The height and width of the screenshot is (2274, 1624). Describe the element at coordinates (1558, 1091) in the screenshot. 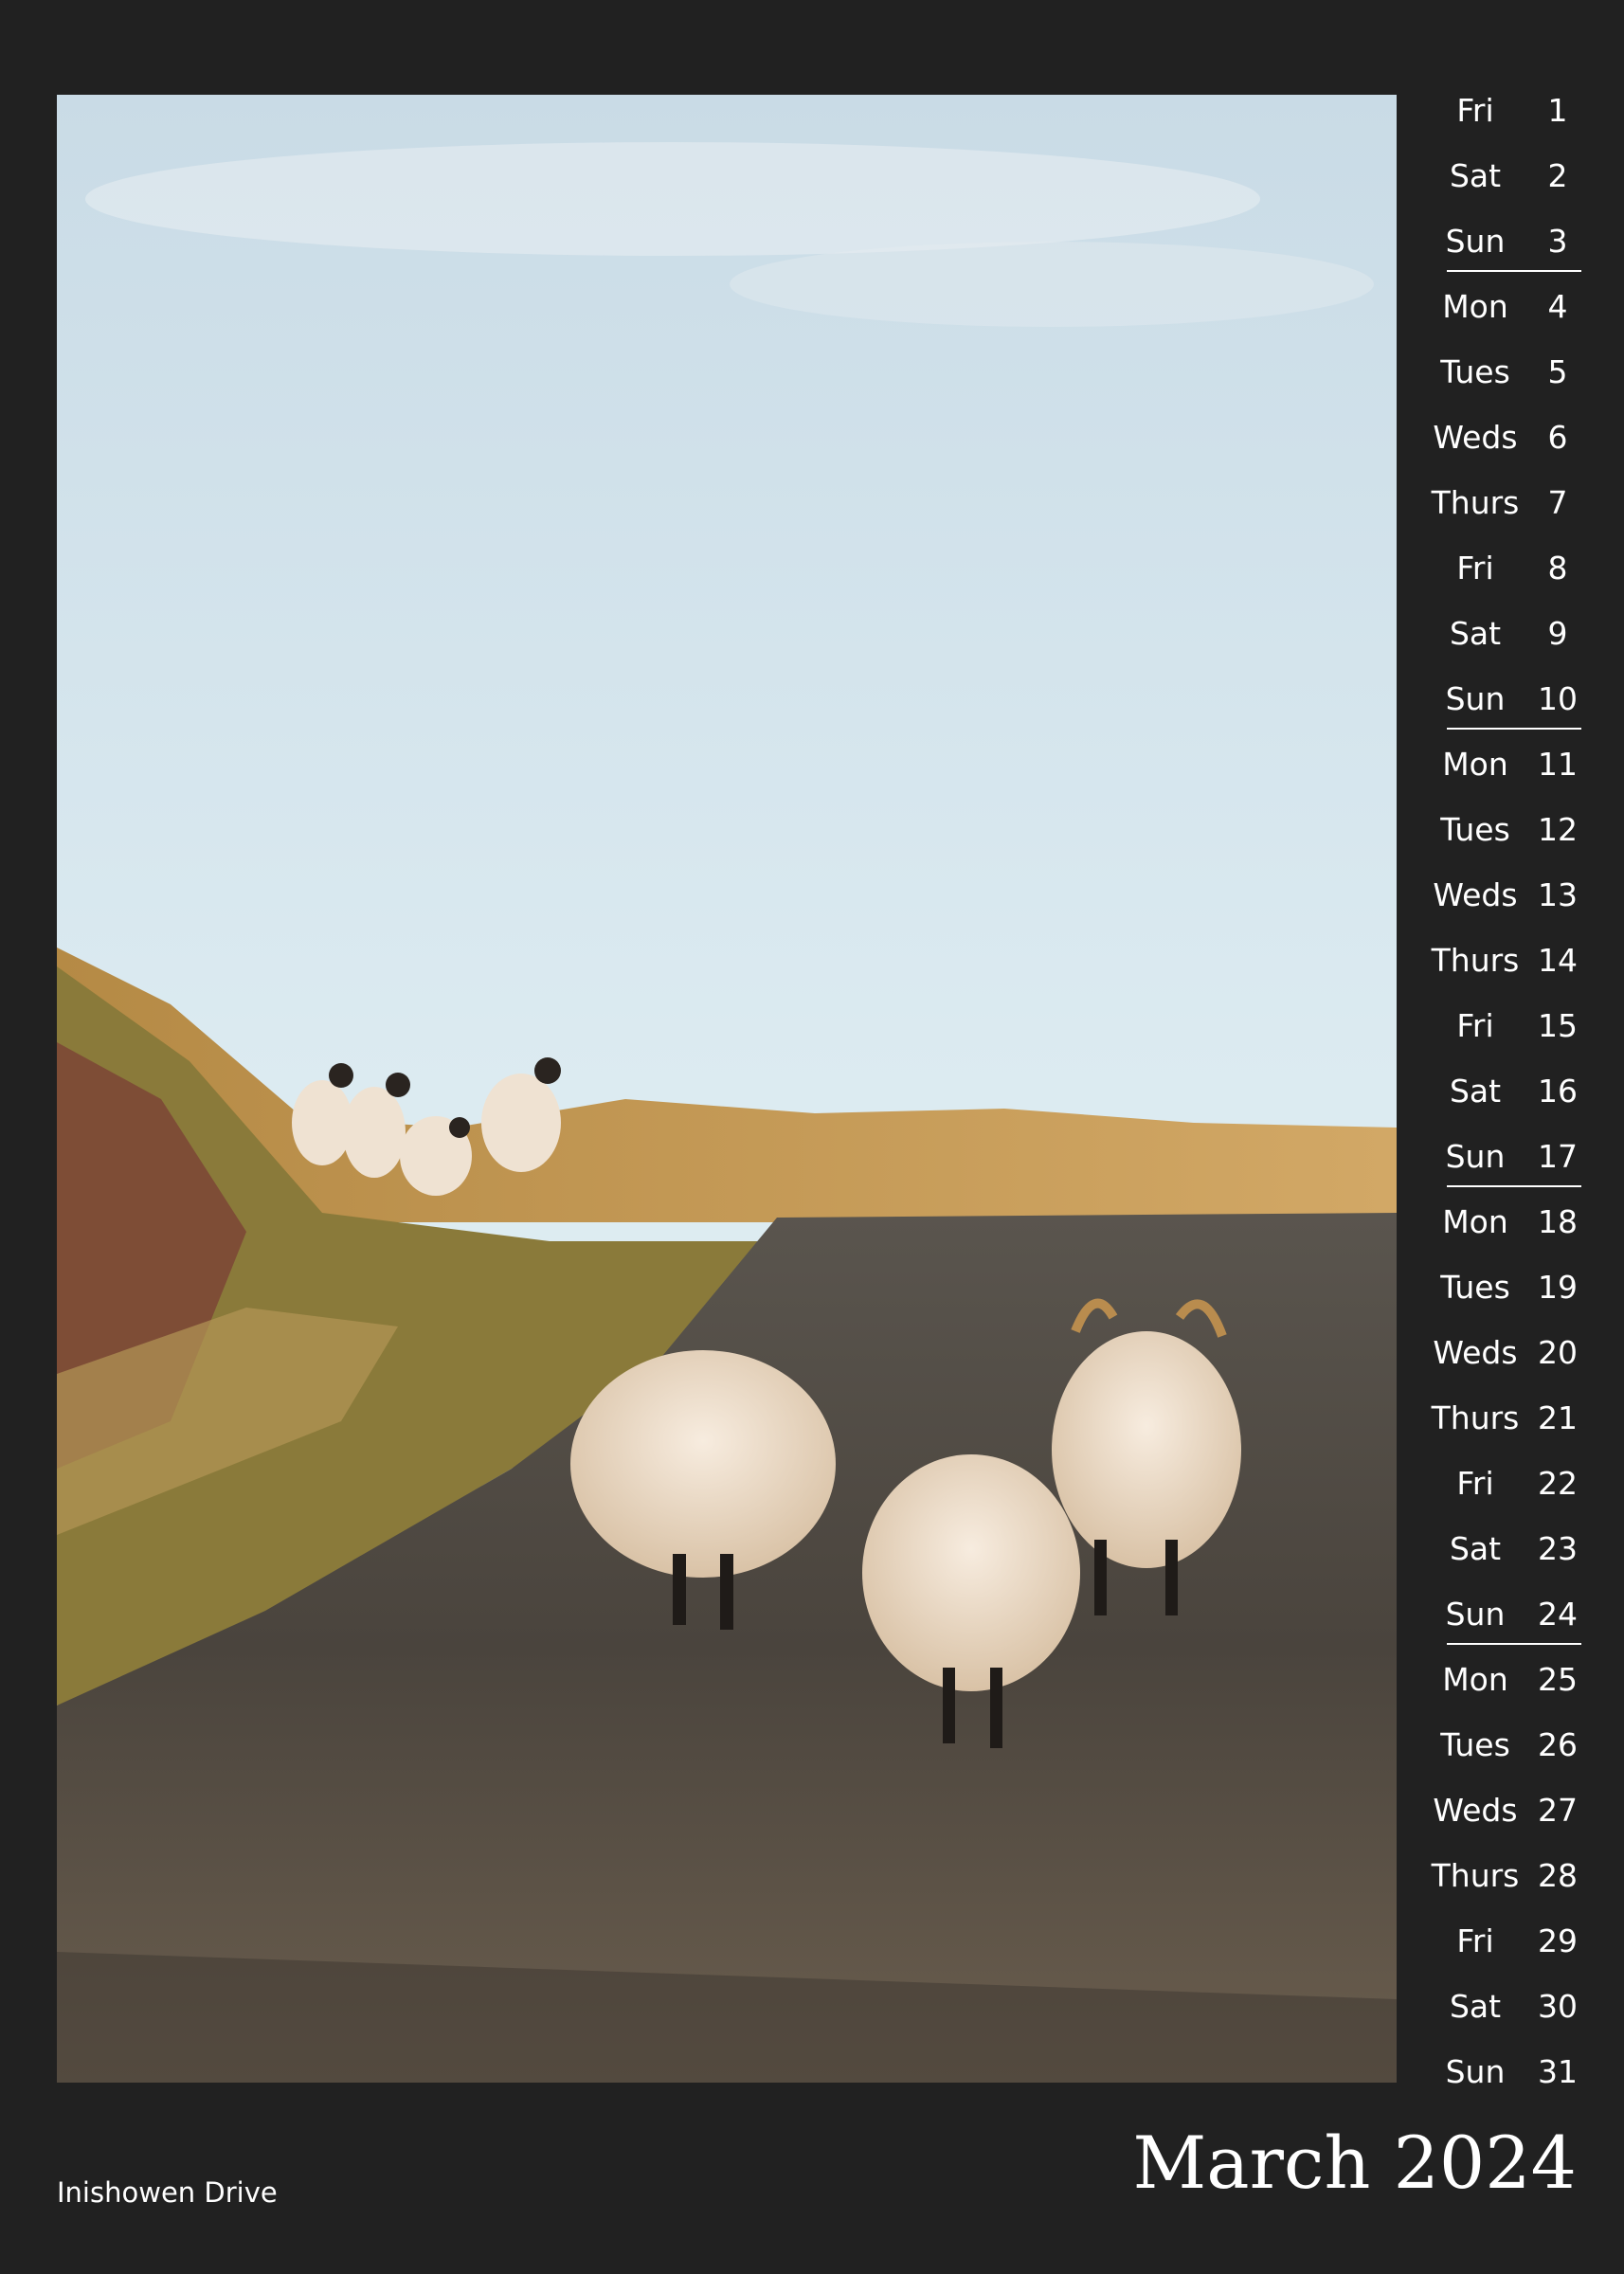

I see `day-number: 16` at that location.